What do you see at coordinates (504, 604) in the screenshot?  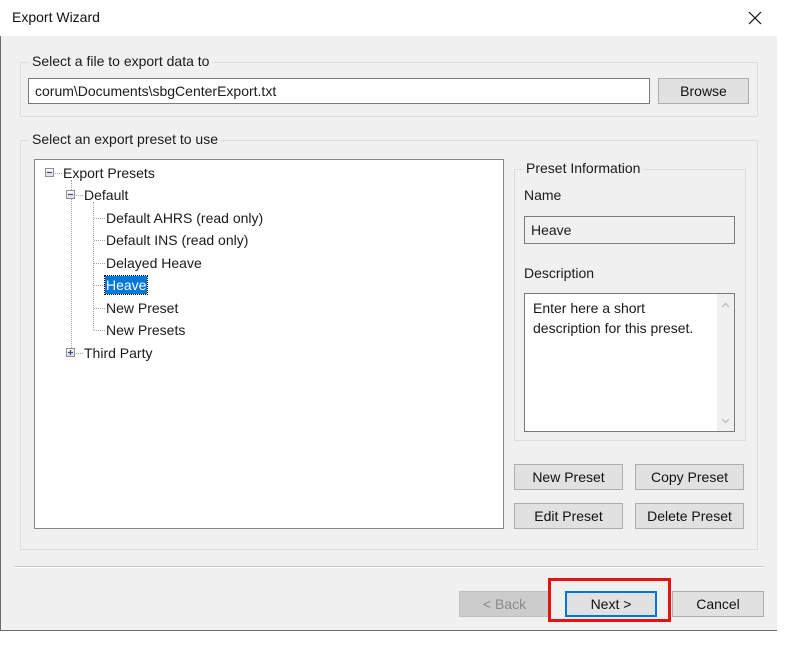 I see `back-button: < Back` at bounding box center [504, 604].